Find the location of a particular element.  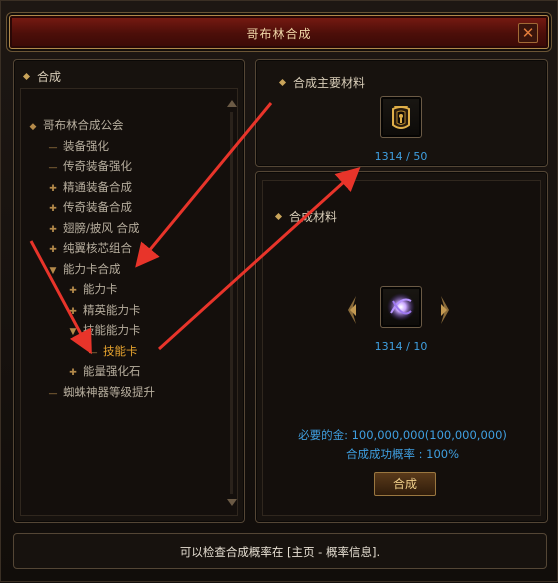

main-material-panel: 合成主要材料 1314 / 50 is located at coordinates (401, 113).